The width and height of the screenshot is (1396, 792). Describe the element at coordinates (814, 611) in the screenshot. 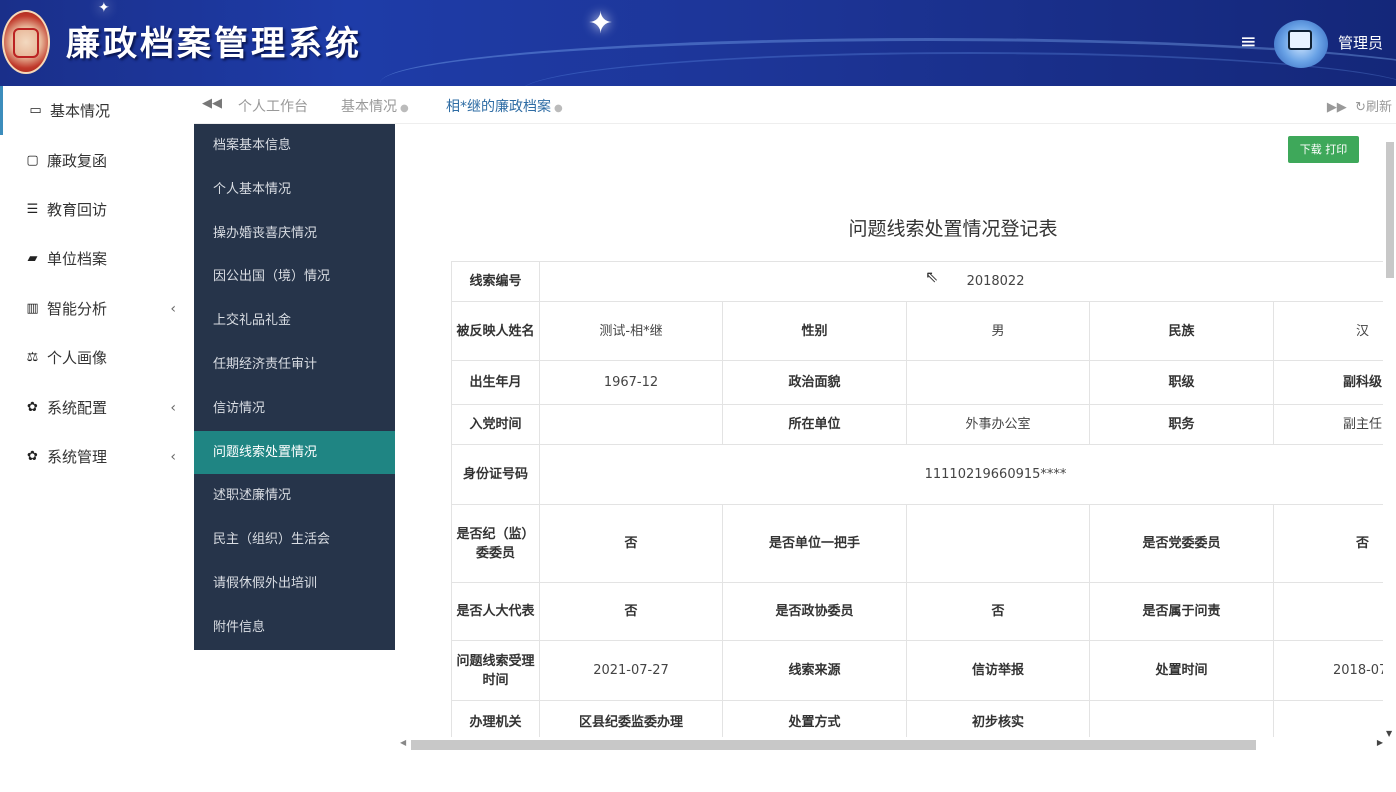

I see `table-label: 是否政协委员` at that location.